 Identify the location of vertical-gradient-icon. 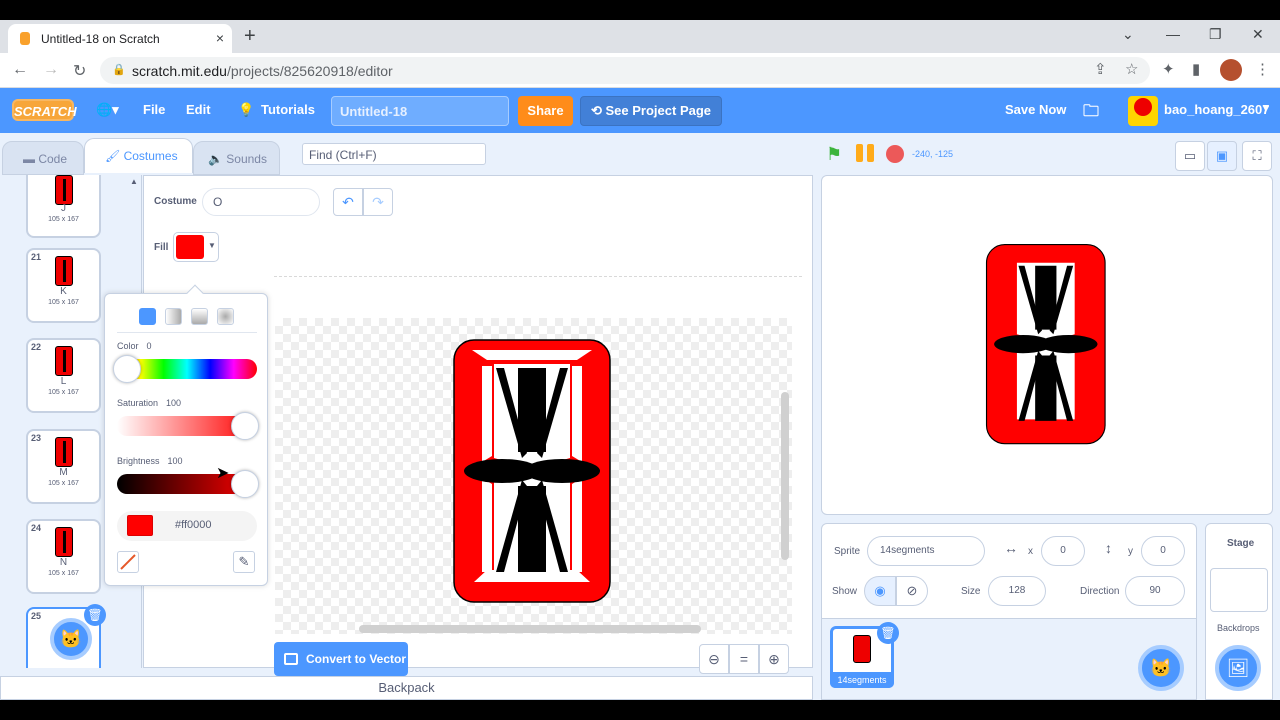
(199, 316).